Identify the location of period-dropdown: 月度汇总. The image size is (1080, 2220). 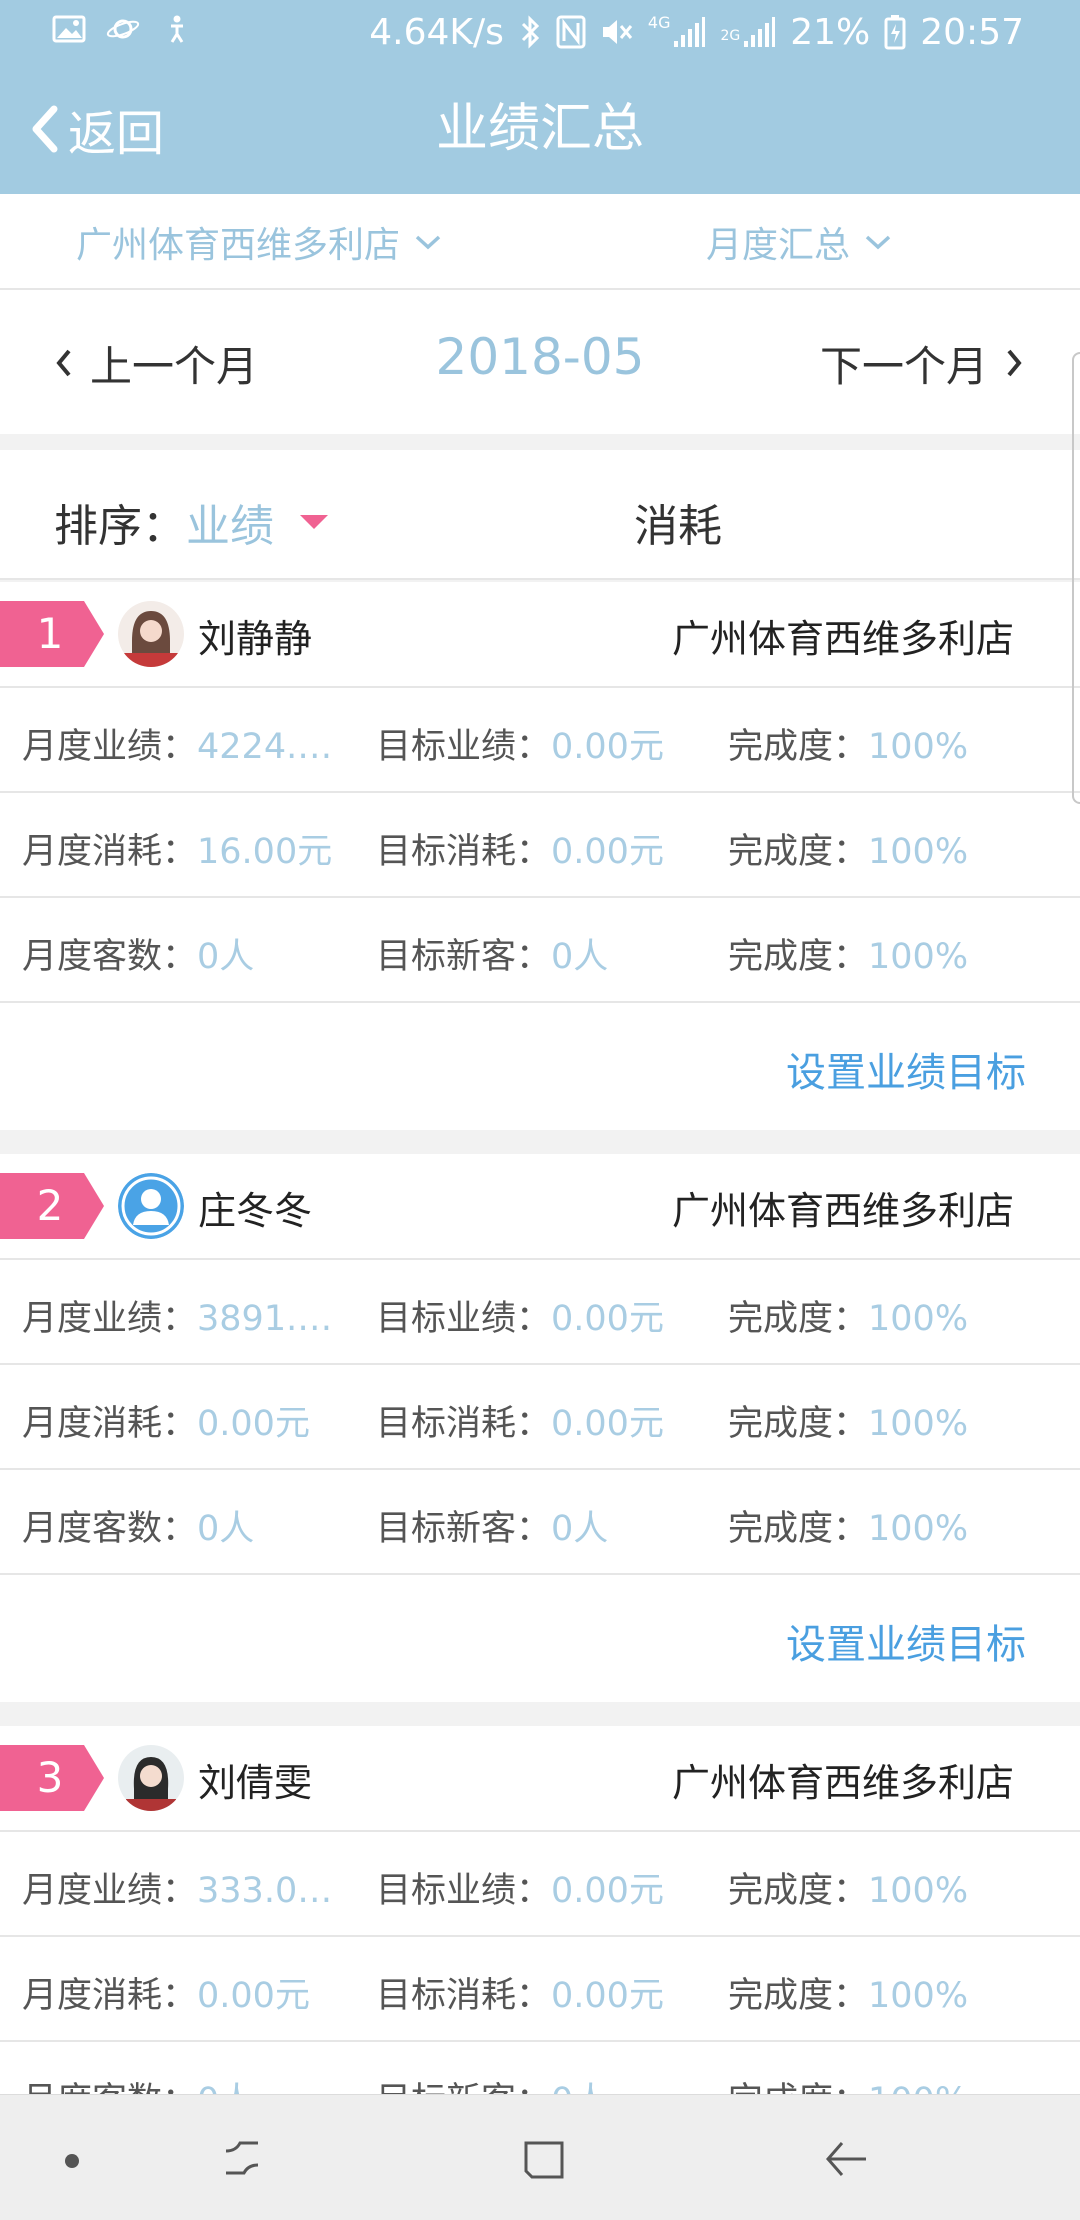
(799, 242).